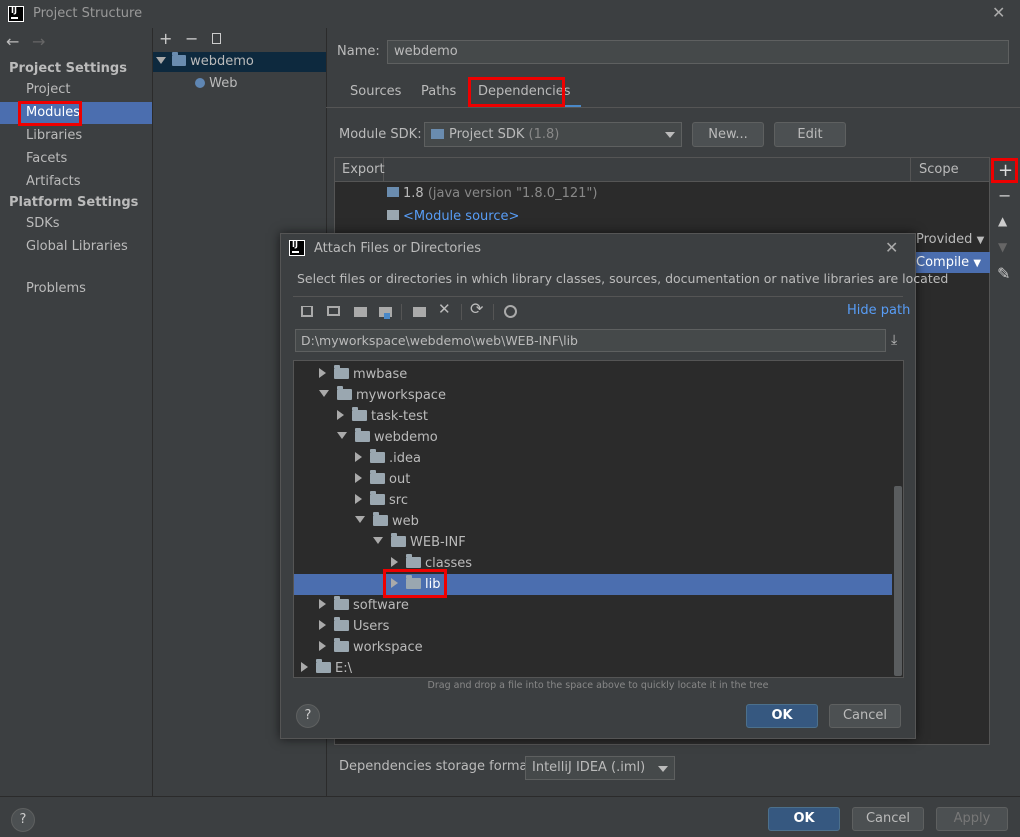  I want to click on tree-row-mwbase: mwbase, so click(593, 374).